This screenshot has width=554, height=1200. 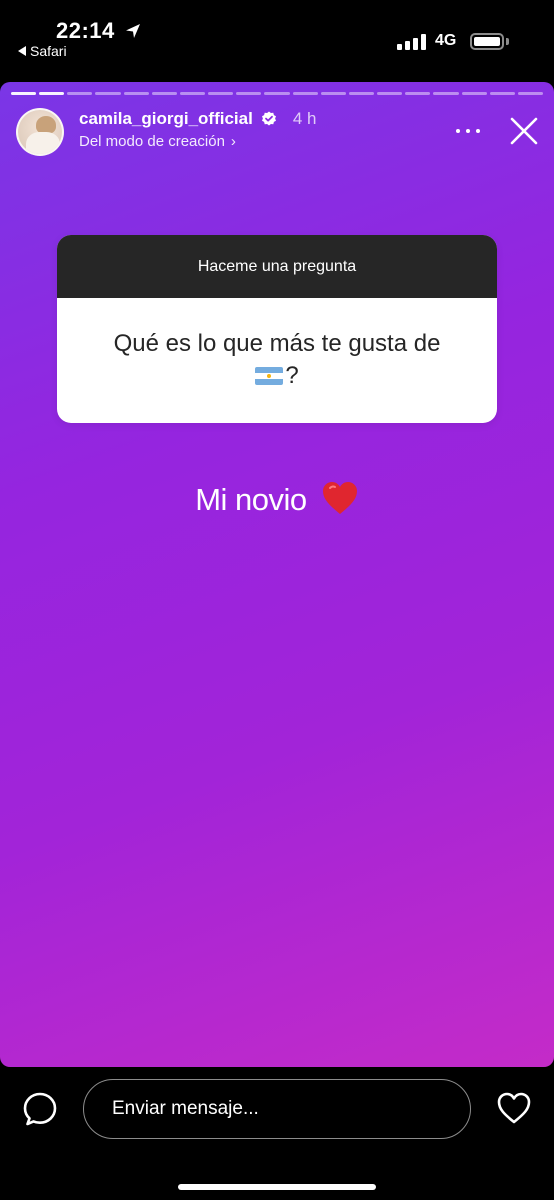 What do you see at coordinates (48, 51) in the screenshot?
I see `back-app-label: Safari` at bounding box center [48, 51].